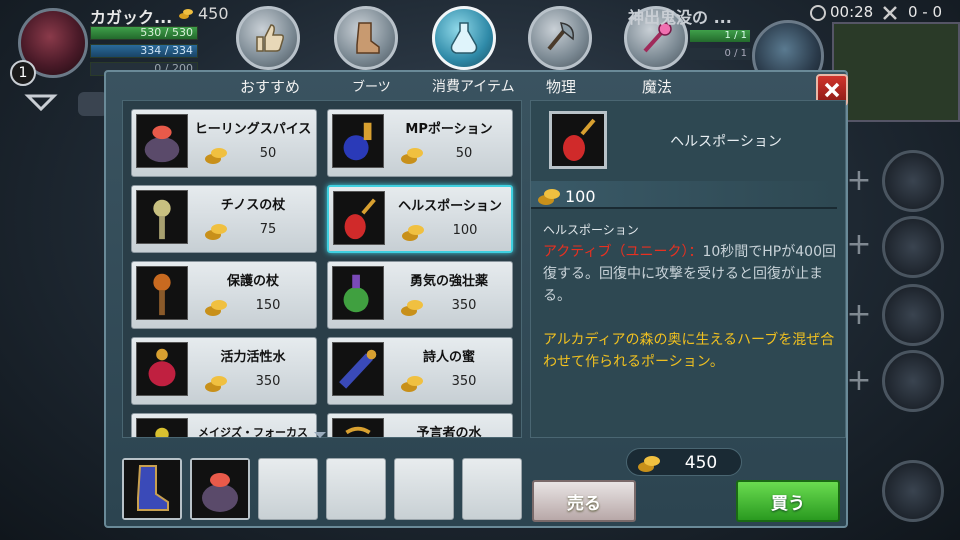  What do you see at coordinates (162, 293) in the screenshot?
I see `protection-staff-icon` at bounding box center [162, 293].